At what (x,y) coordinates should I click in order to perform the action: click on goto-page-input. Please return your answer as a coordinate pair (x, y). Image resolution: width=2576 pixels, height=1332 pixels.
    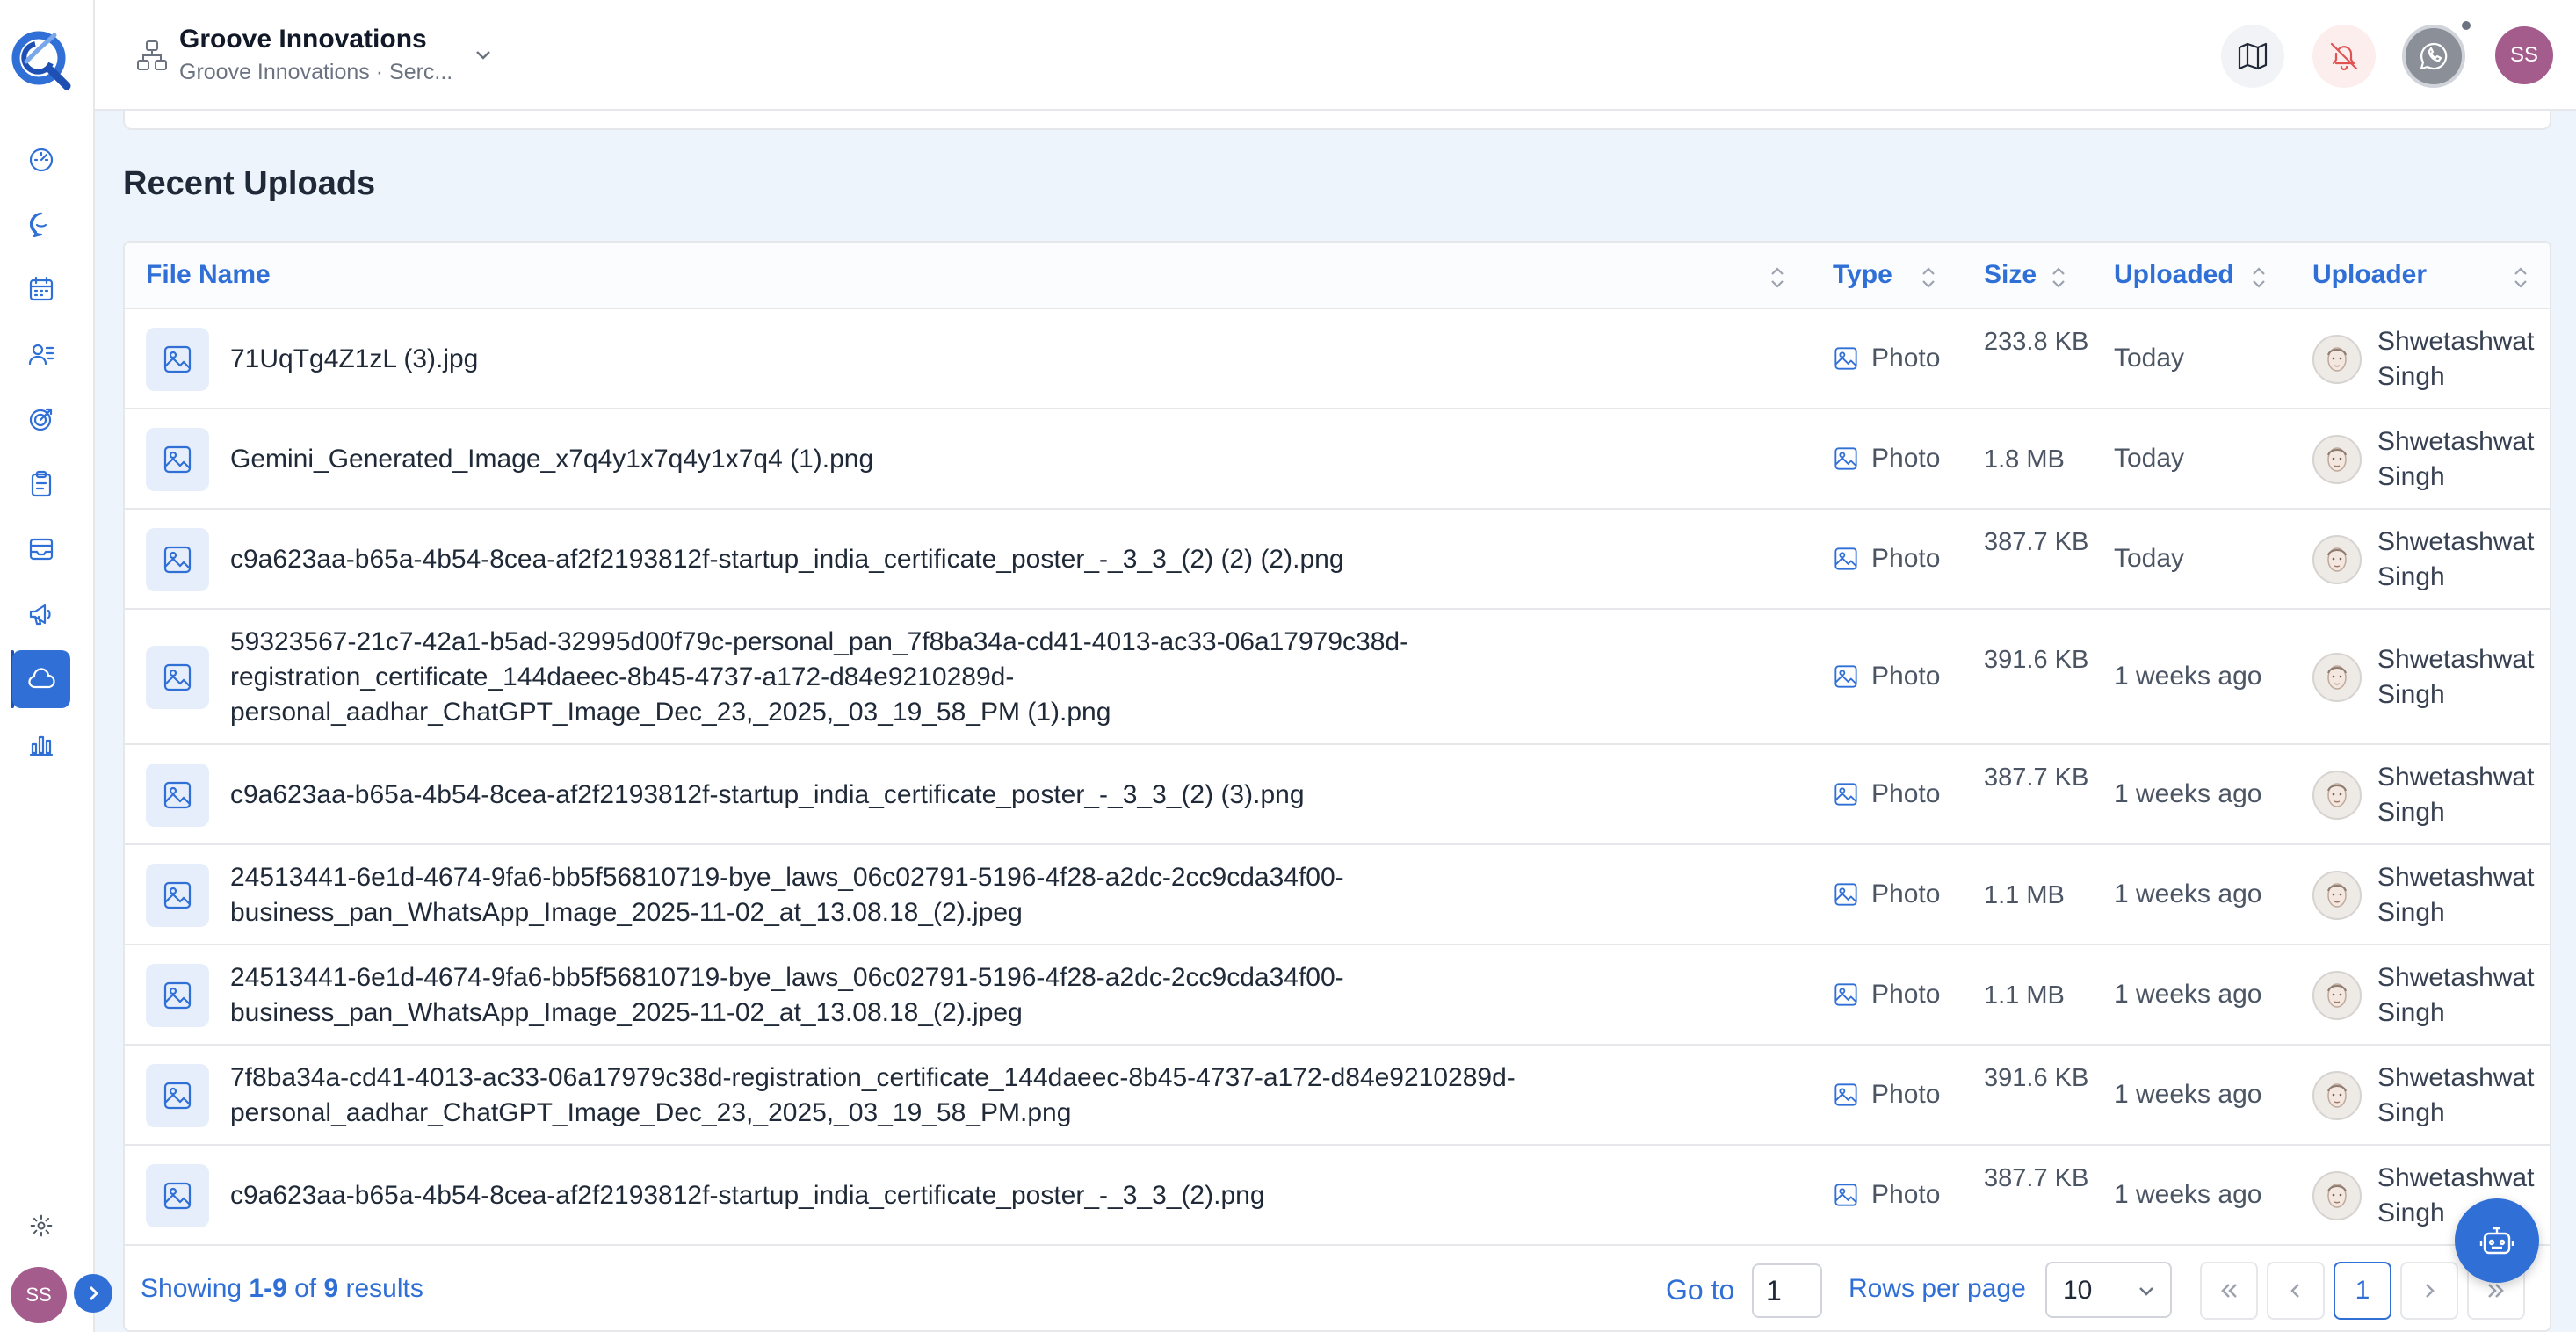
    Looking at the image, I should click on (1787, 1290).